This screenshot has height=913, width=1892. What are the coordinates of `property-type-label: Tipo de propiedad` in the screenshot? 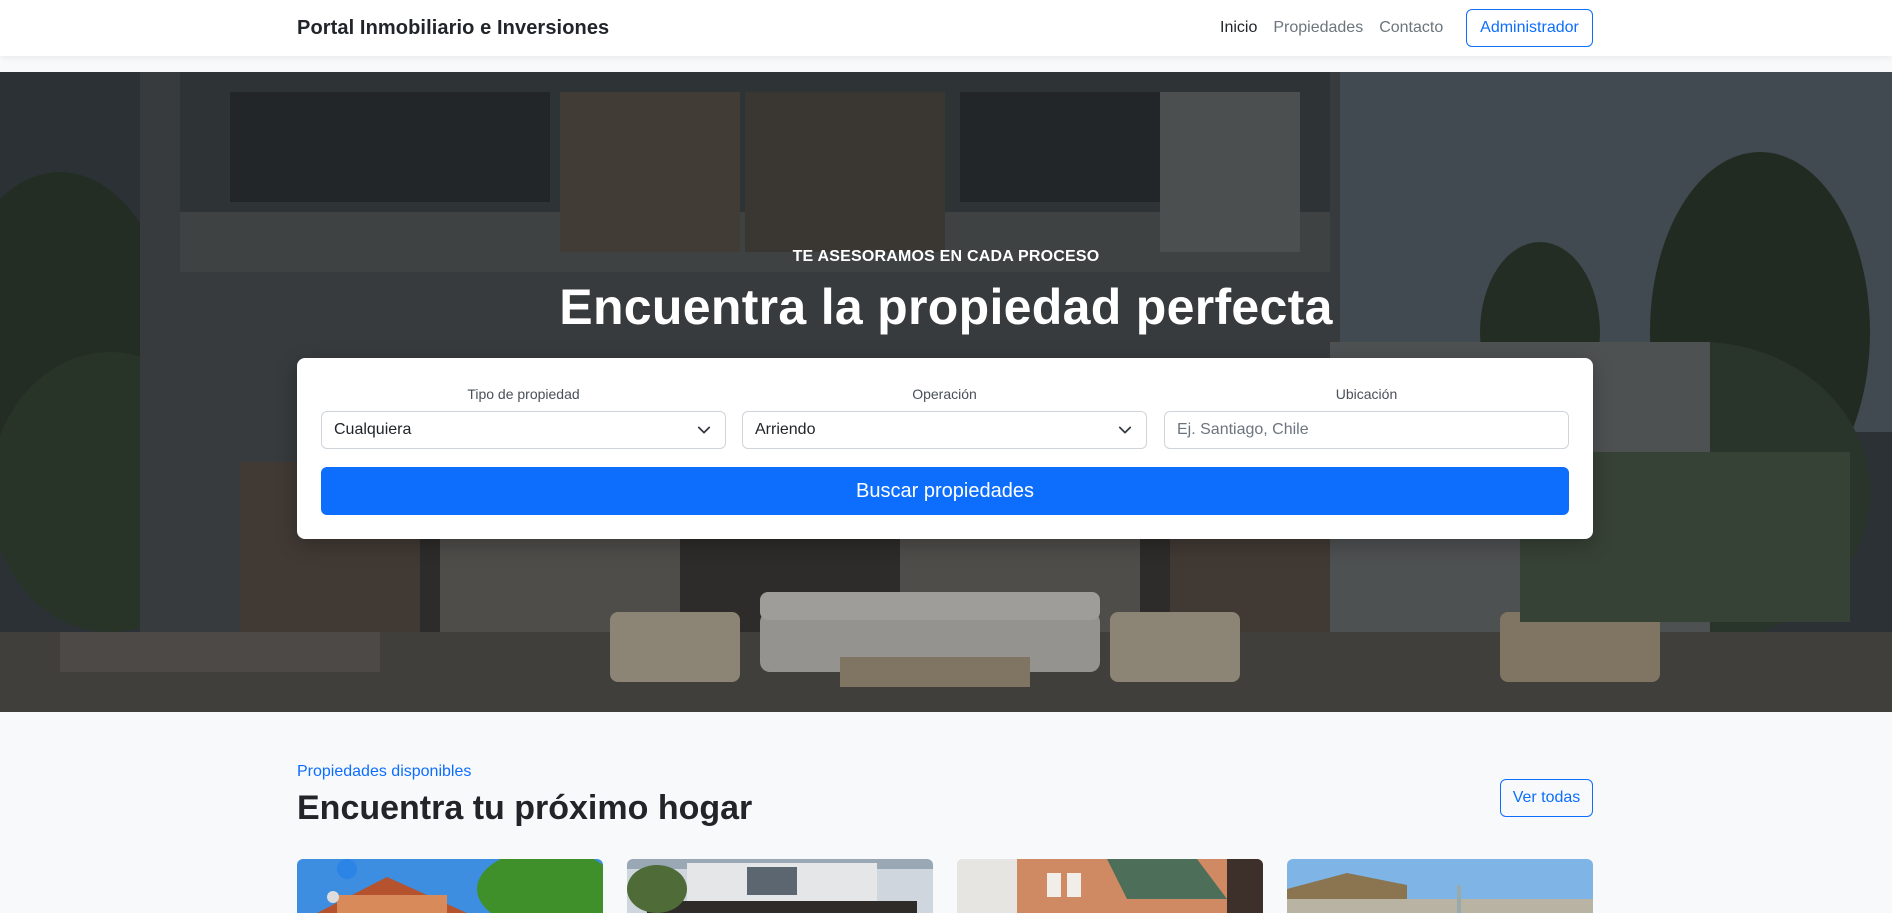 It's located at (523, 394).